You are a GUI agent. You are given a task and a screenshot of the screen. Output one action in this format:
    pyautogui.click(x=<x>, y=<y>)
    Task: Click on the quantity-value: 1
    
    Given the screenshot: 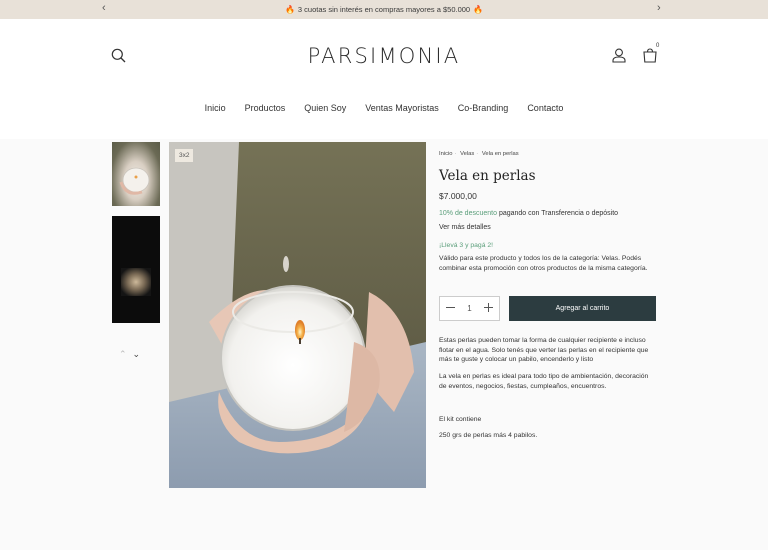 What is the action you would take?
    pyautogui.click(x=469, y=308)
    